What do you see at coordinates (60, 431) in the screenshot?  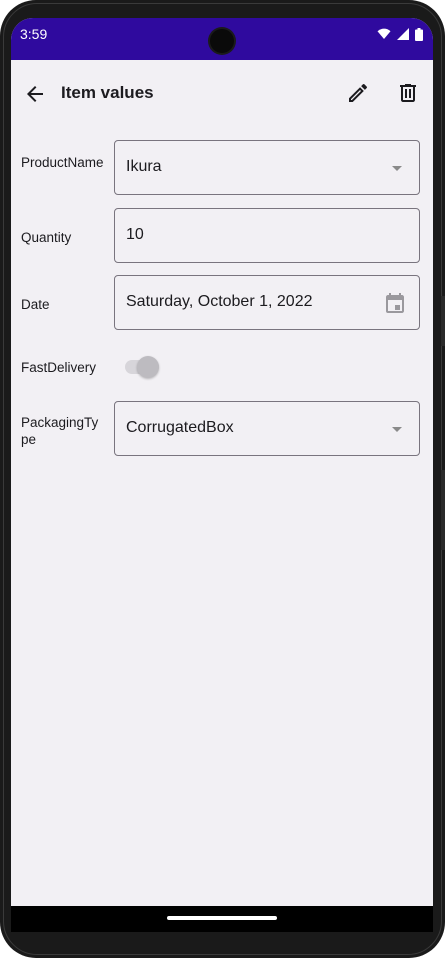 I see `packaging-type-label: PackagingType` at bounding box center [60, 431].